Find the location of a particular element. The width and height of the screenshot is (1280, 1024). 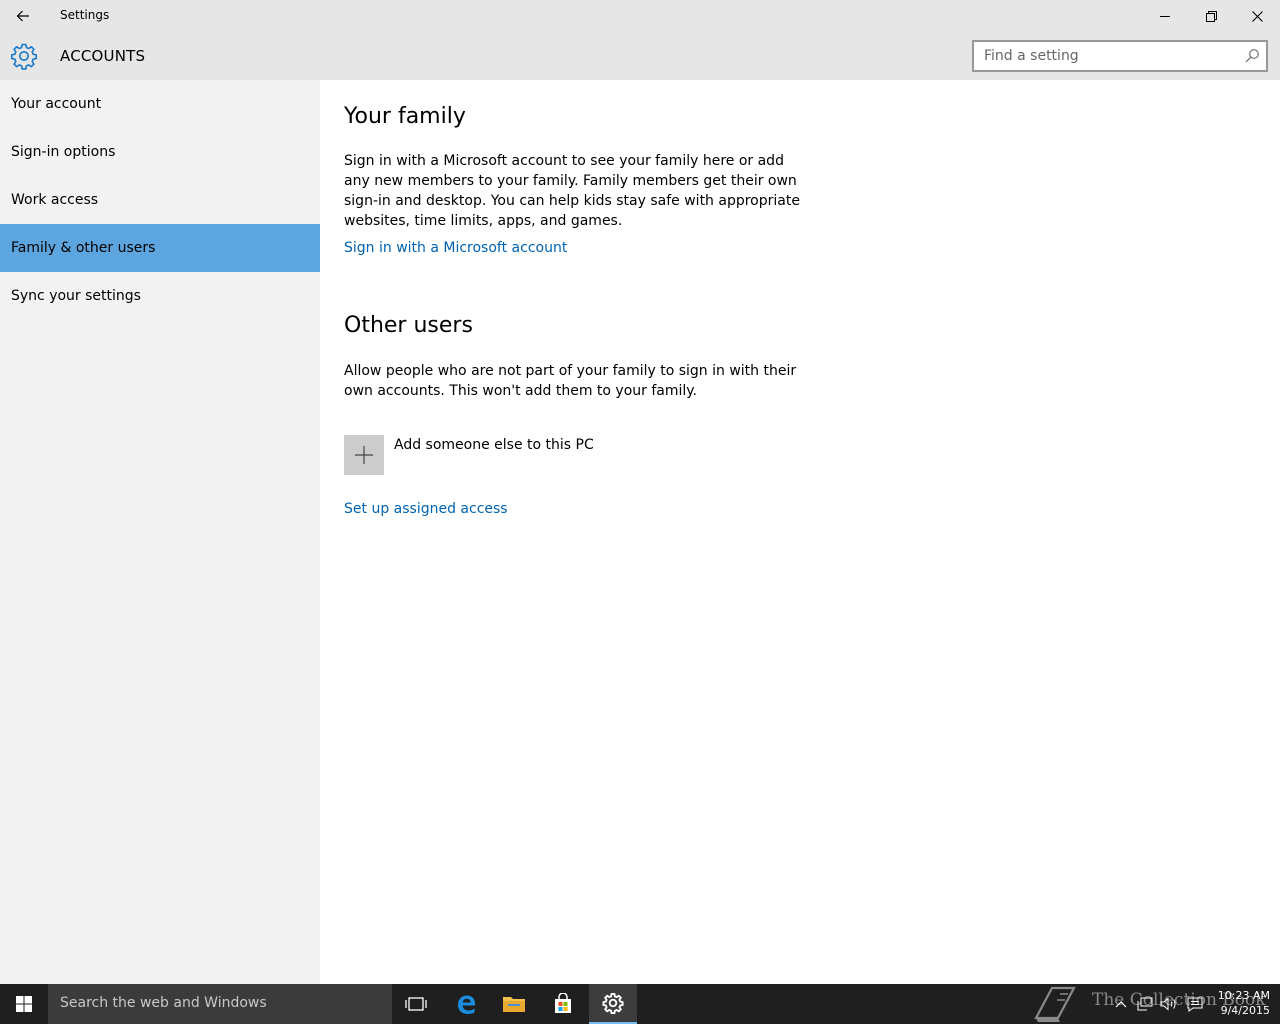

back-arrow-icon is located at coordinates (22, 16).